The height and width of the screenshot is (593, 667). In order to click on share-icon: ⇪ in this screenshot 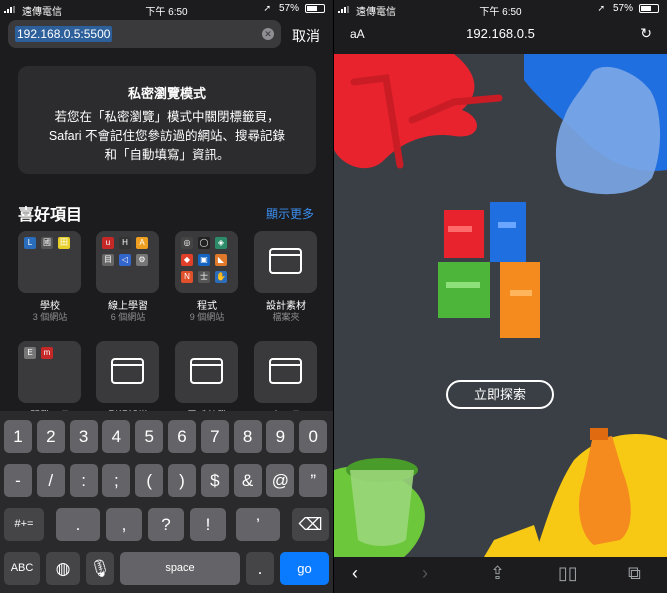, I will do `click(497, 573)`.